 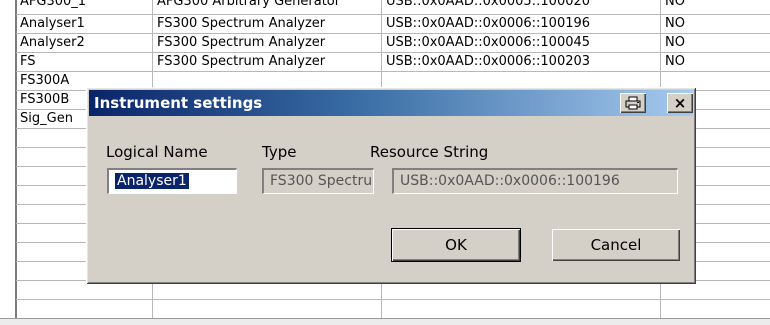 I want to click on table-left-border, so click(x=16, y=162).